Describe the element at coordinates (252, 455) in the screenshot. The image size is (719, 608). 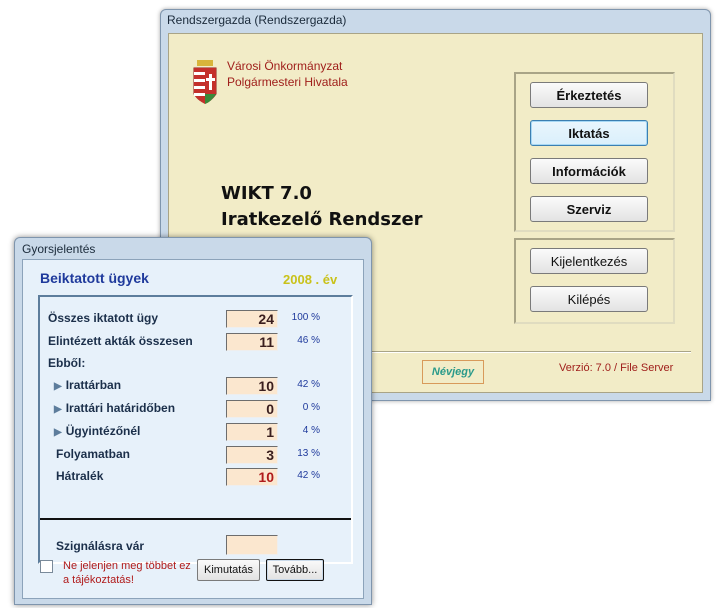
I see `value-folyamatban: 3` at that location.